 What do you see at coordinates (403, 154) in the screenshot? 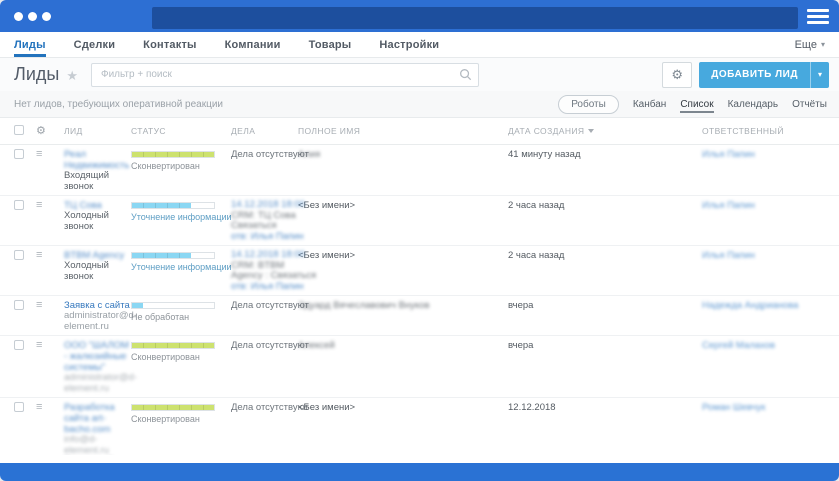
I see `full-name-cell: Алия` at bounding box center [403, 154].